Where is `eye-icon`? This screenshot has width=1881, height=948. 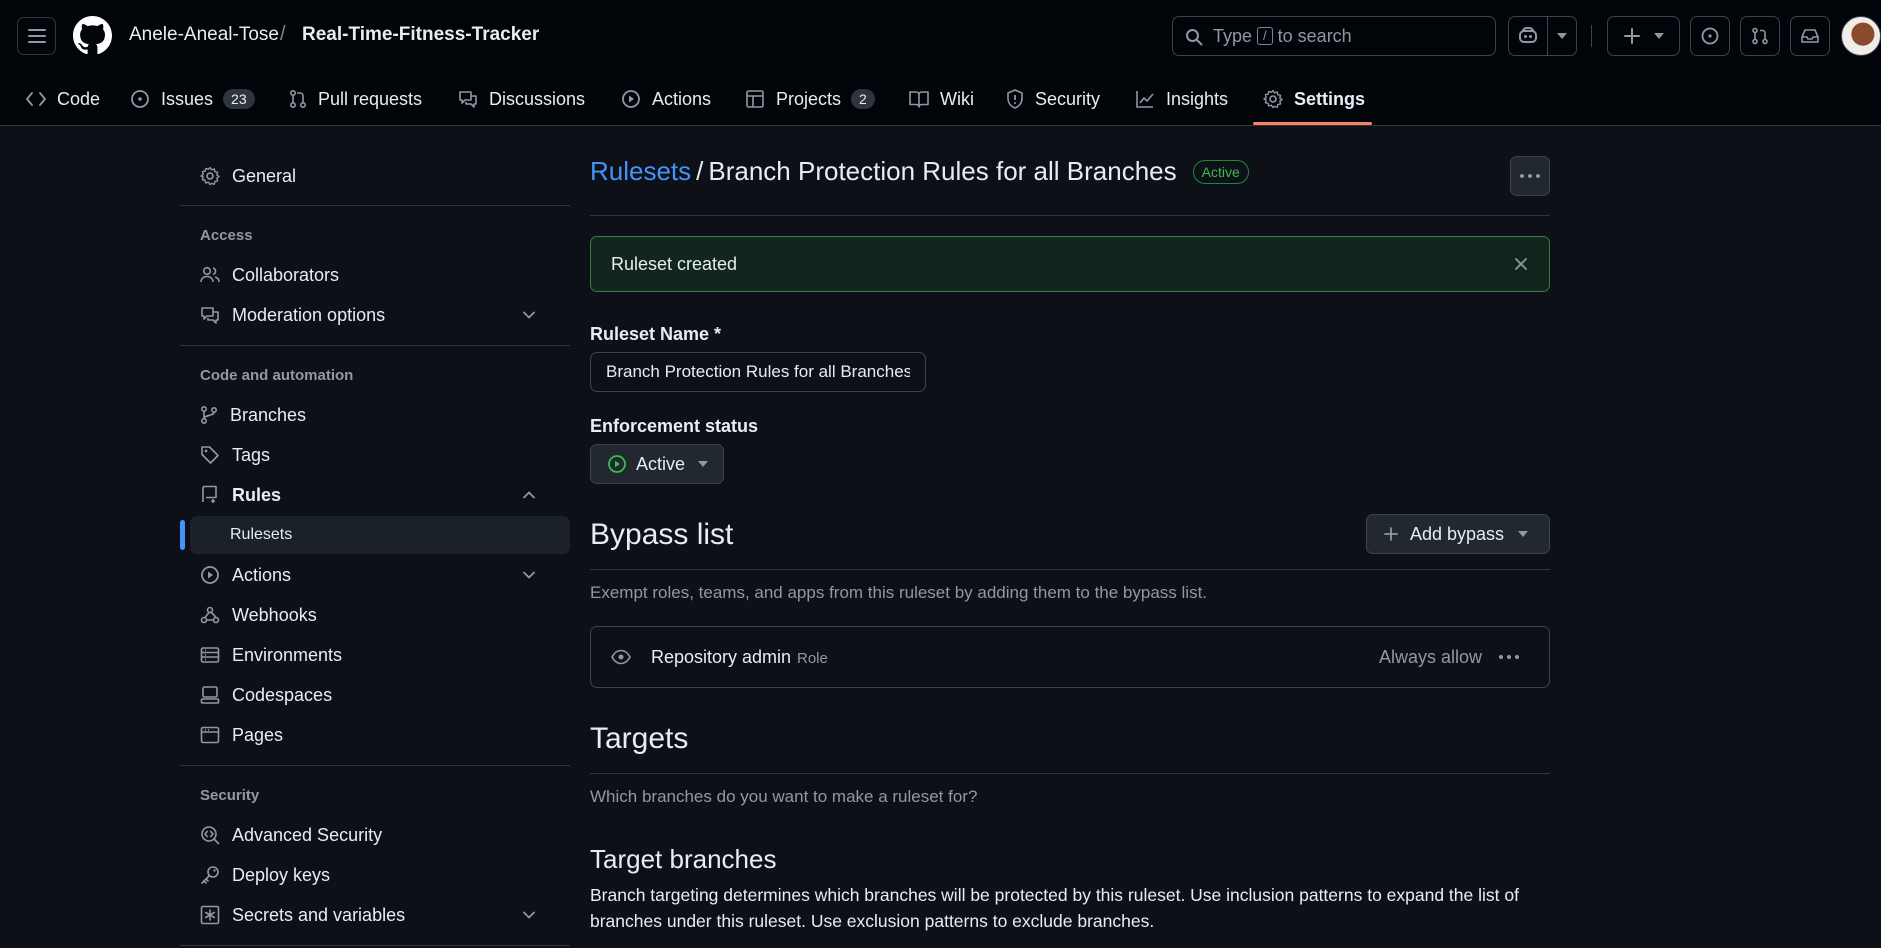 eye-icon is located at coordinates (621, 657).